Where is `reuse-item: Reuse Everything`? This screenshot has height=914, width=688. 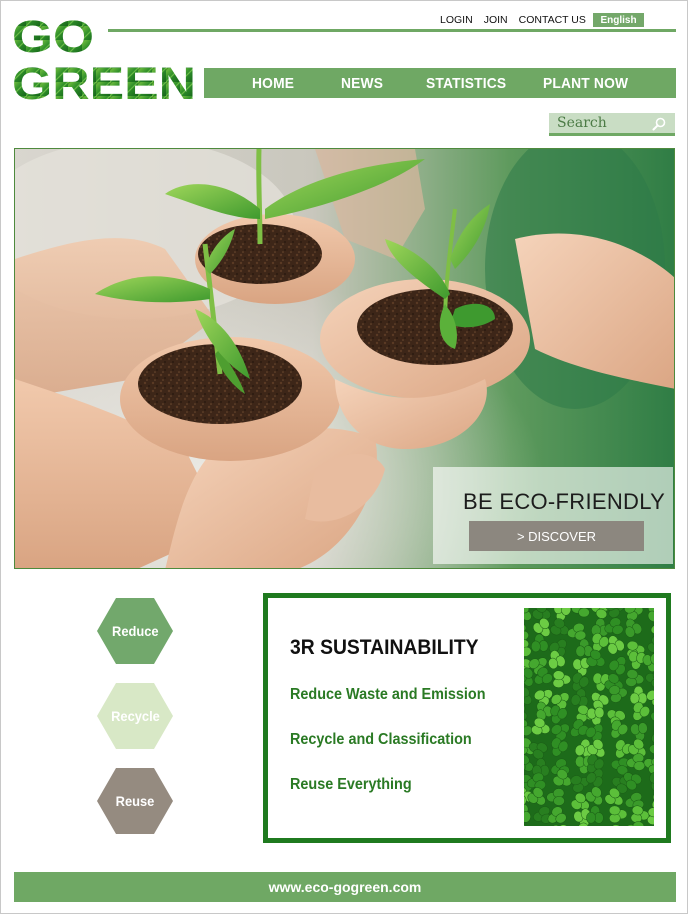 reuse-item: Reuse Everything is located at coordinates (351, 785).